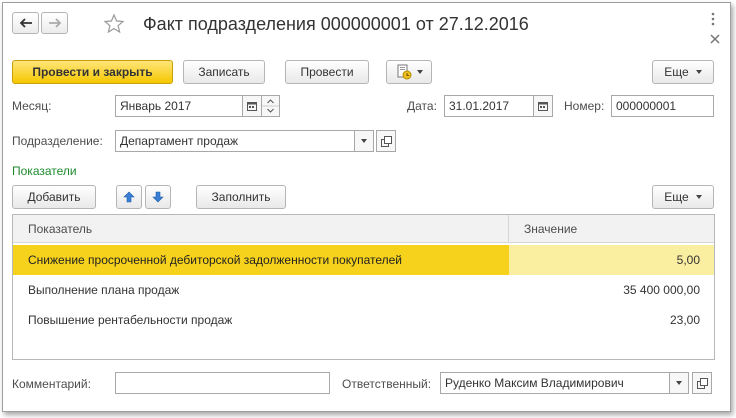 This screenshot has width=736, height=418. I want to click on post-and-close-button: Провести и закрыть, so click(92, 72).